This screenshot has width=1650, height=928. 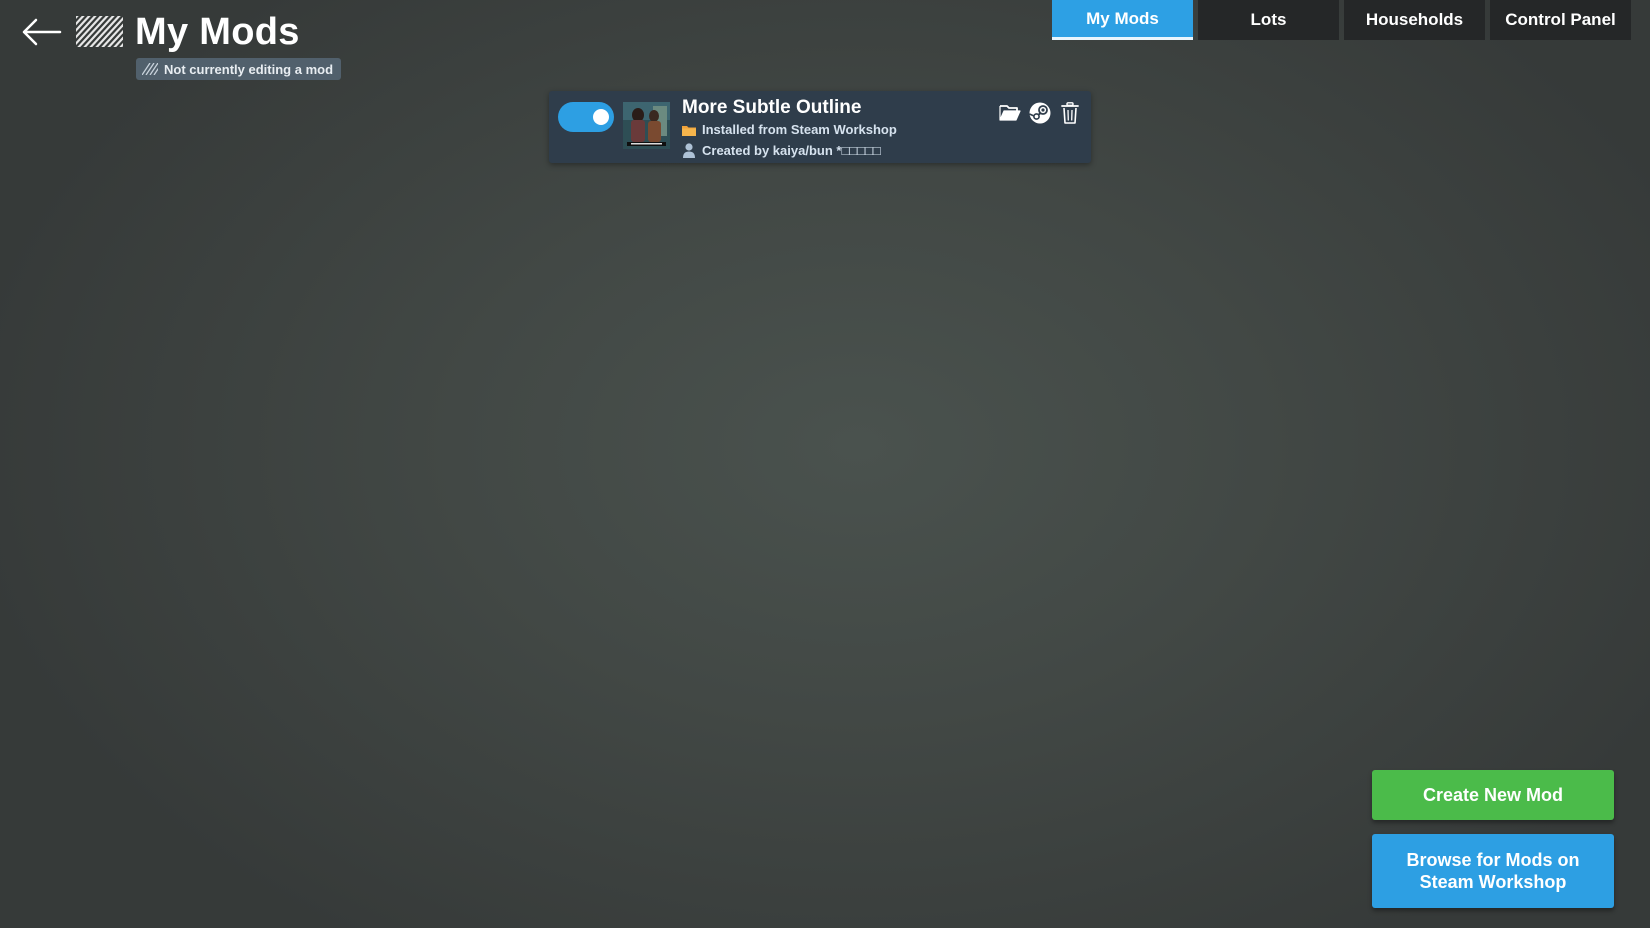 I want to click on mod-source: Installed from Steam Workshop, so click(x=789, y=129).